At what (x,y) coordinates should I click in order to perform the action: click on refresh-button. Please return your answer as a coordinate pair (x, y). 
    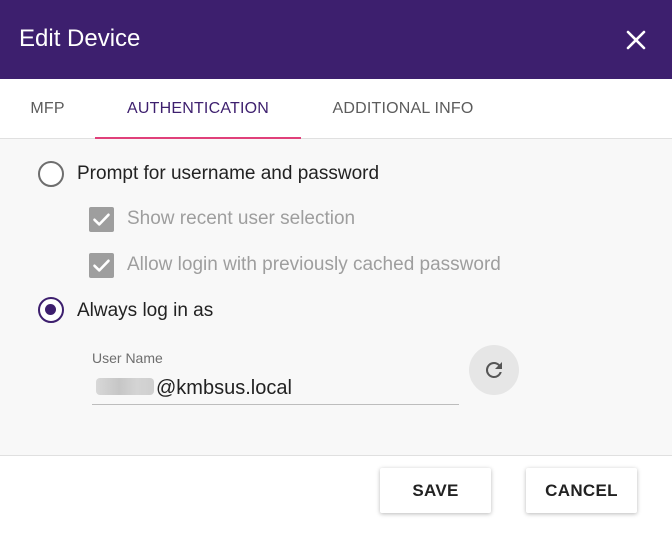
    Looking at the image, I should click on (494, 370).